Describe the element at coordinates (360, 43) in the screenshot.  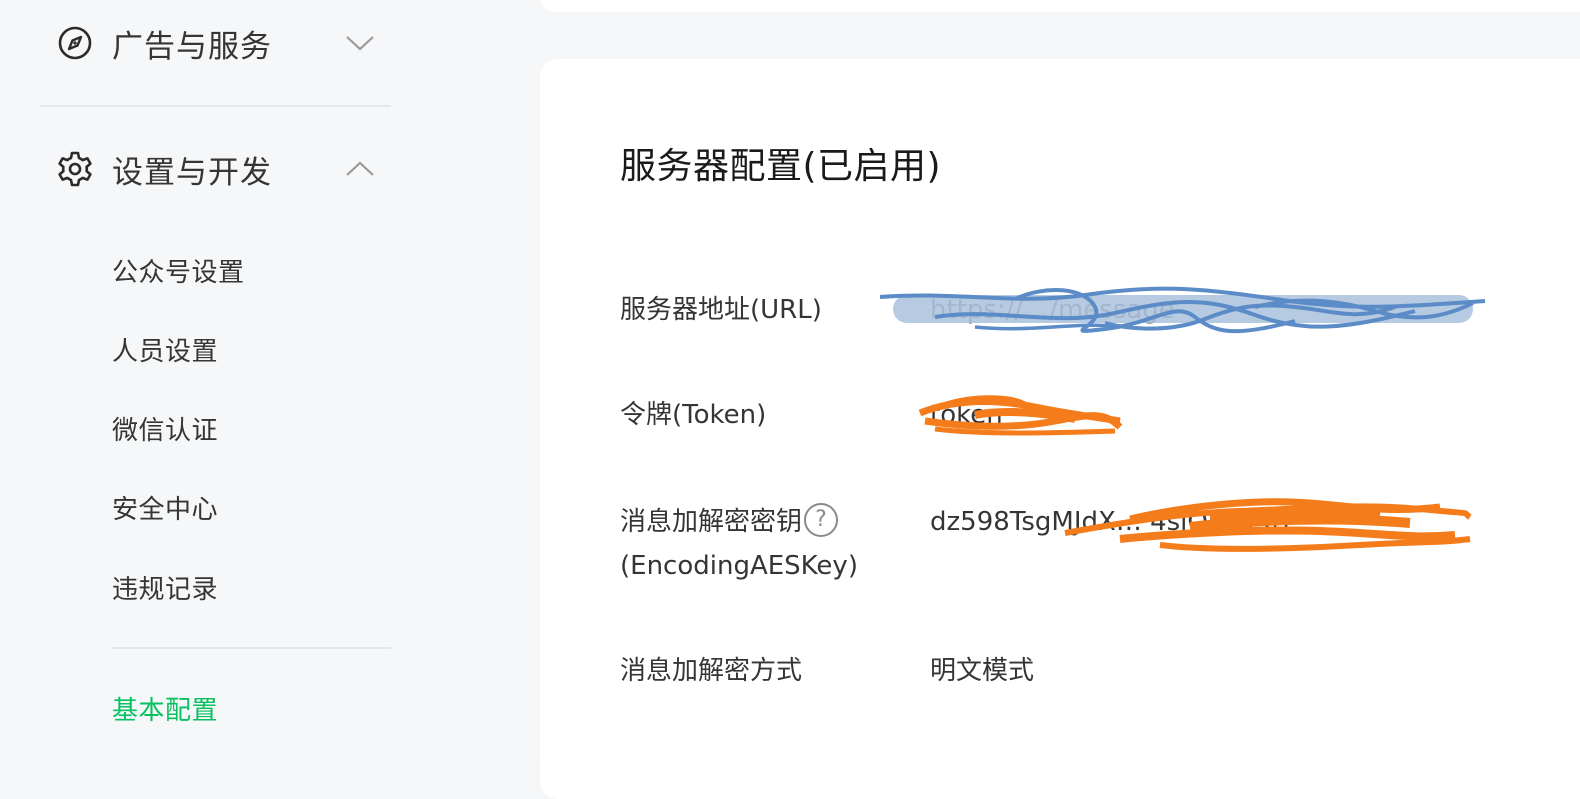
I see `chevron-down-icon` at that location.